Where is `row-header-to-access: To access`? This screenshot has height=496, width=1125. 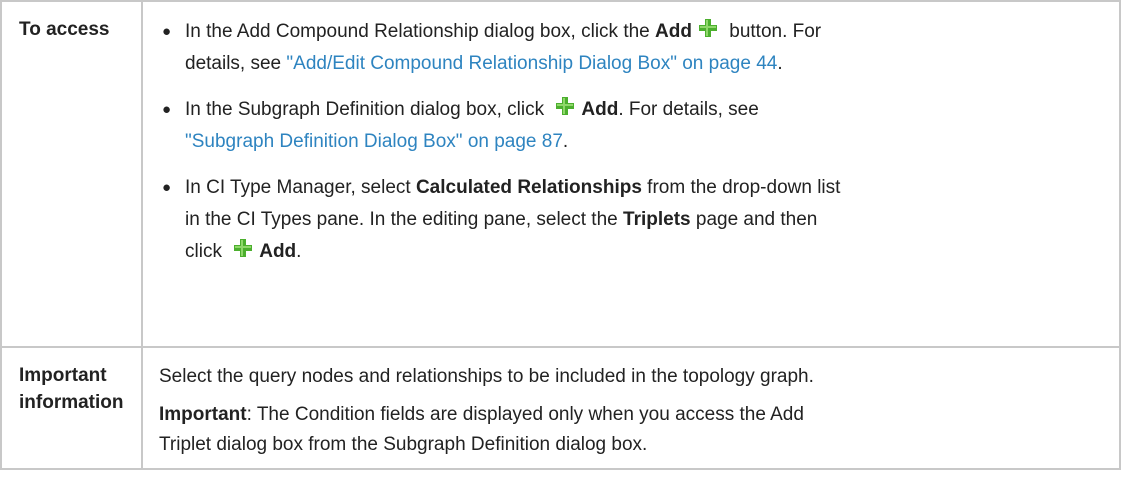 row-header-to-access: To access is located at coordinates (71, 174).